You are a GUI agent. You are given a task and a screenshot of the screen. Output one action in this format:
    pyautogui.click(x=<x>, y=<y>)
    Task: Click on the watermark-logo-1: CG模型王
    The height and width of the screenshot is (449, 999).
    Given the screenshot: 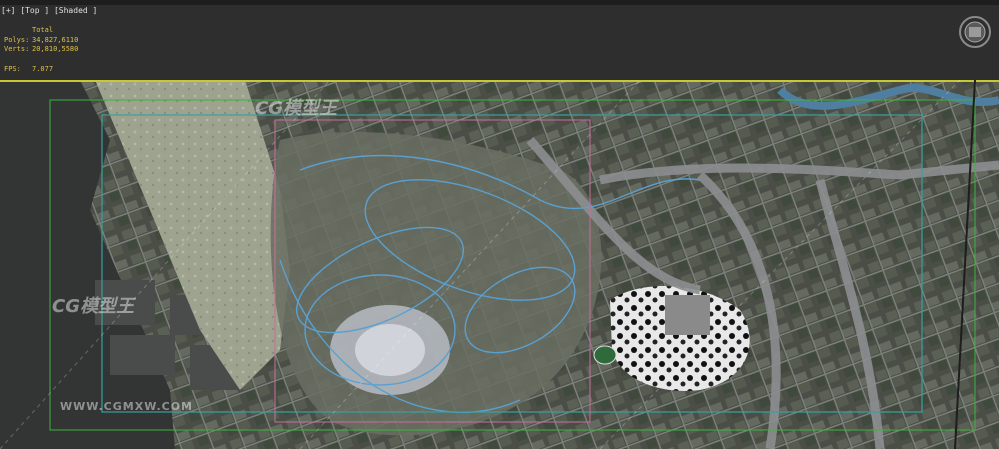 What is the action you would take?
    pyautogui.click(x=93, y=306)
    